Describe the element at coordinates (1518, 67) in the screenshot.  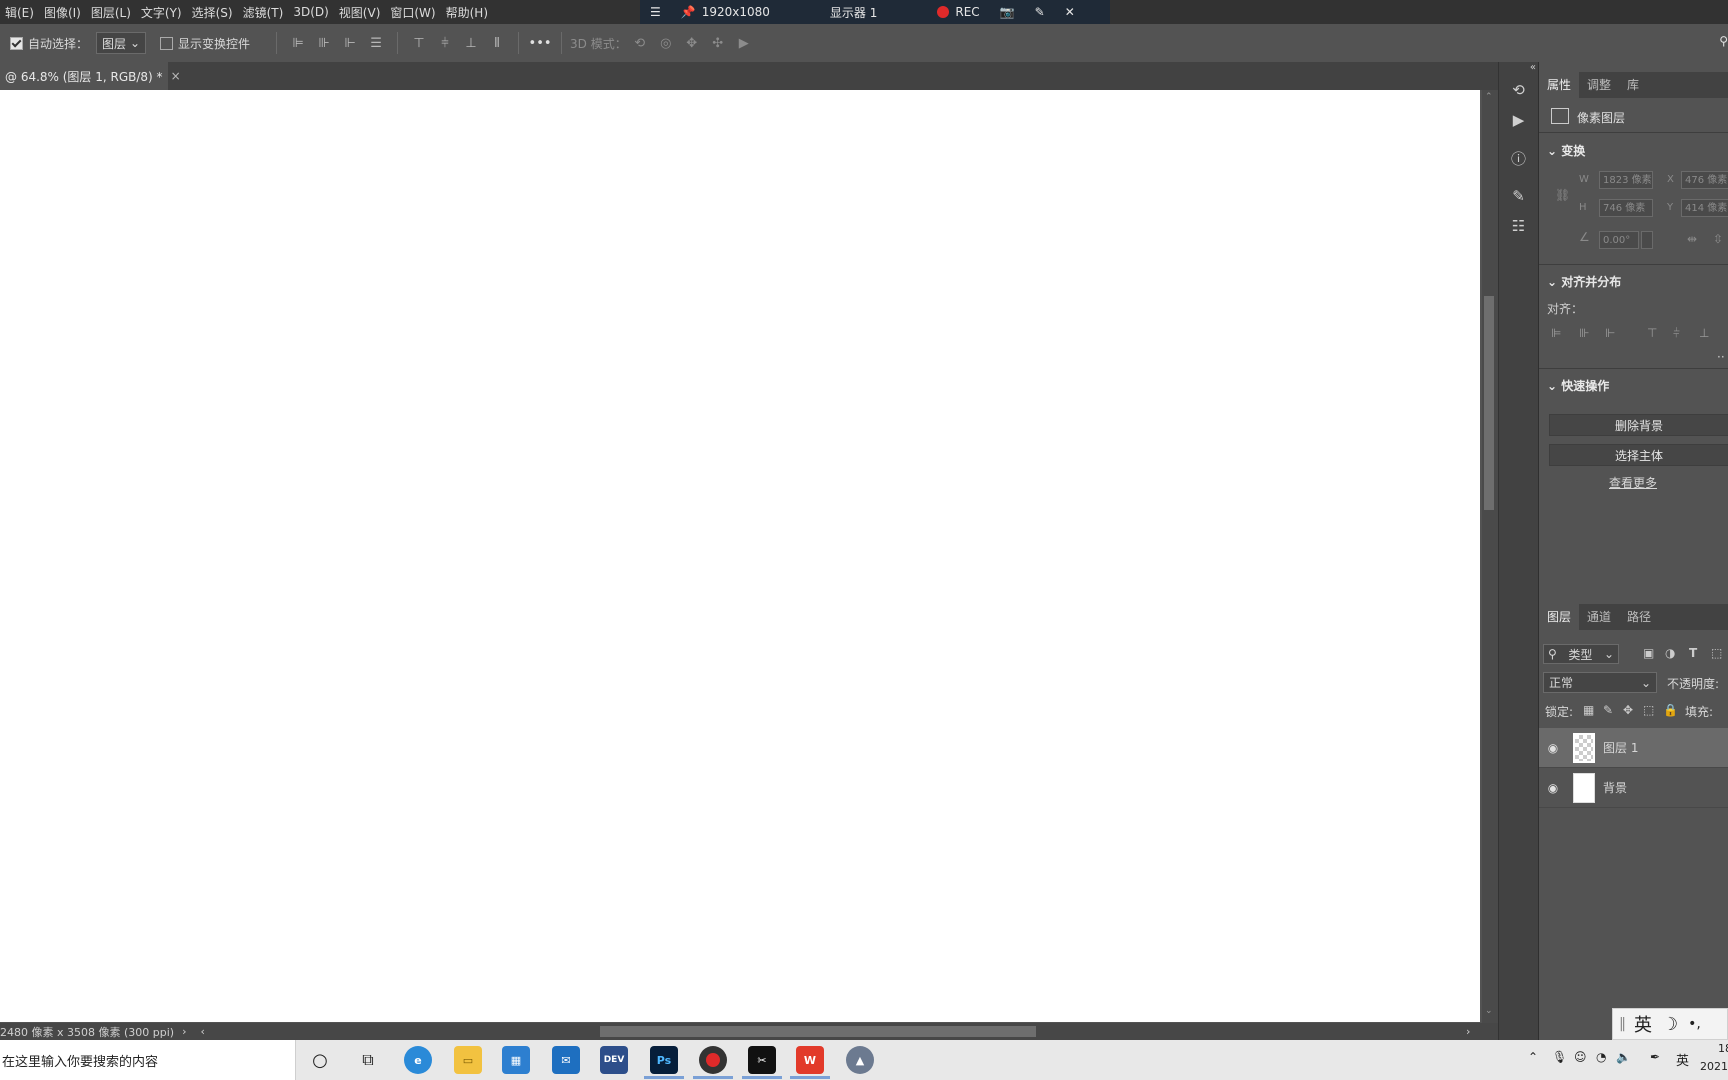
I see `collapse-panels-icon: «` at that location.